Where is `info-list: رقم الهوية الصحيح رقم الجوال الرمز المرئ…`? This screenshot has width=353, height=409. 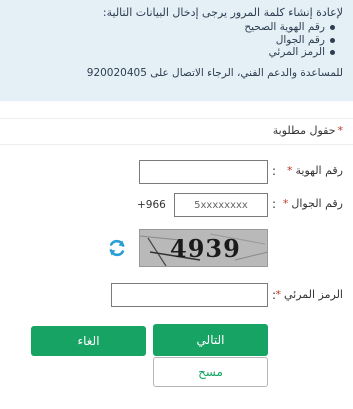
info-list: رقم الهوية الصحيح رقم الجوال الرمز المرئ… is located at coordinates (175, 40).